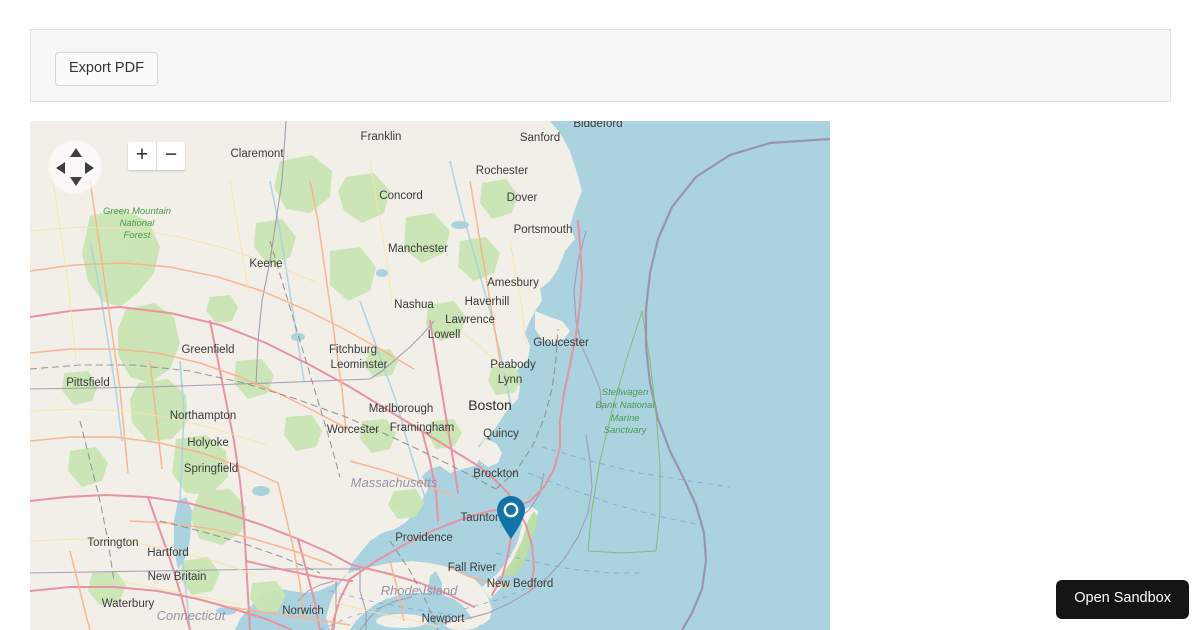  Describe the element at coordinates (1122, 599) in the screenshot. I see `open-sandbox-button: Open Sandbox` at that location.